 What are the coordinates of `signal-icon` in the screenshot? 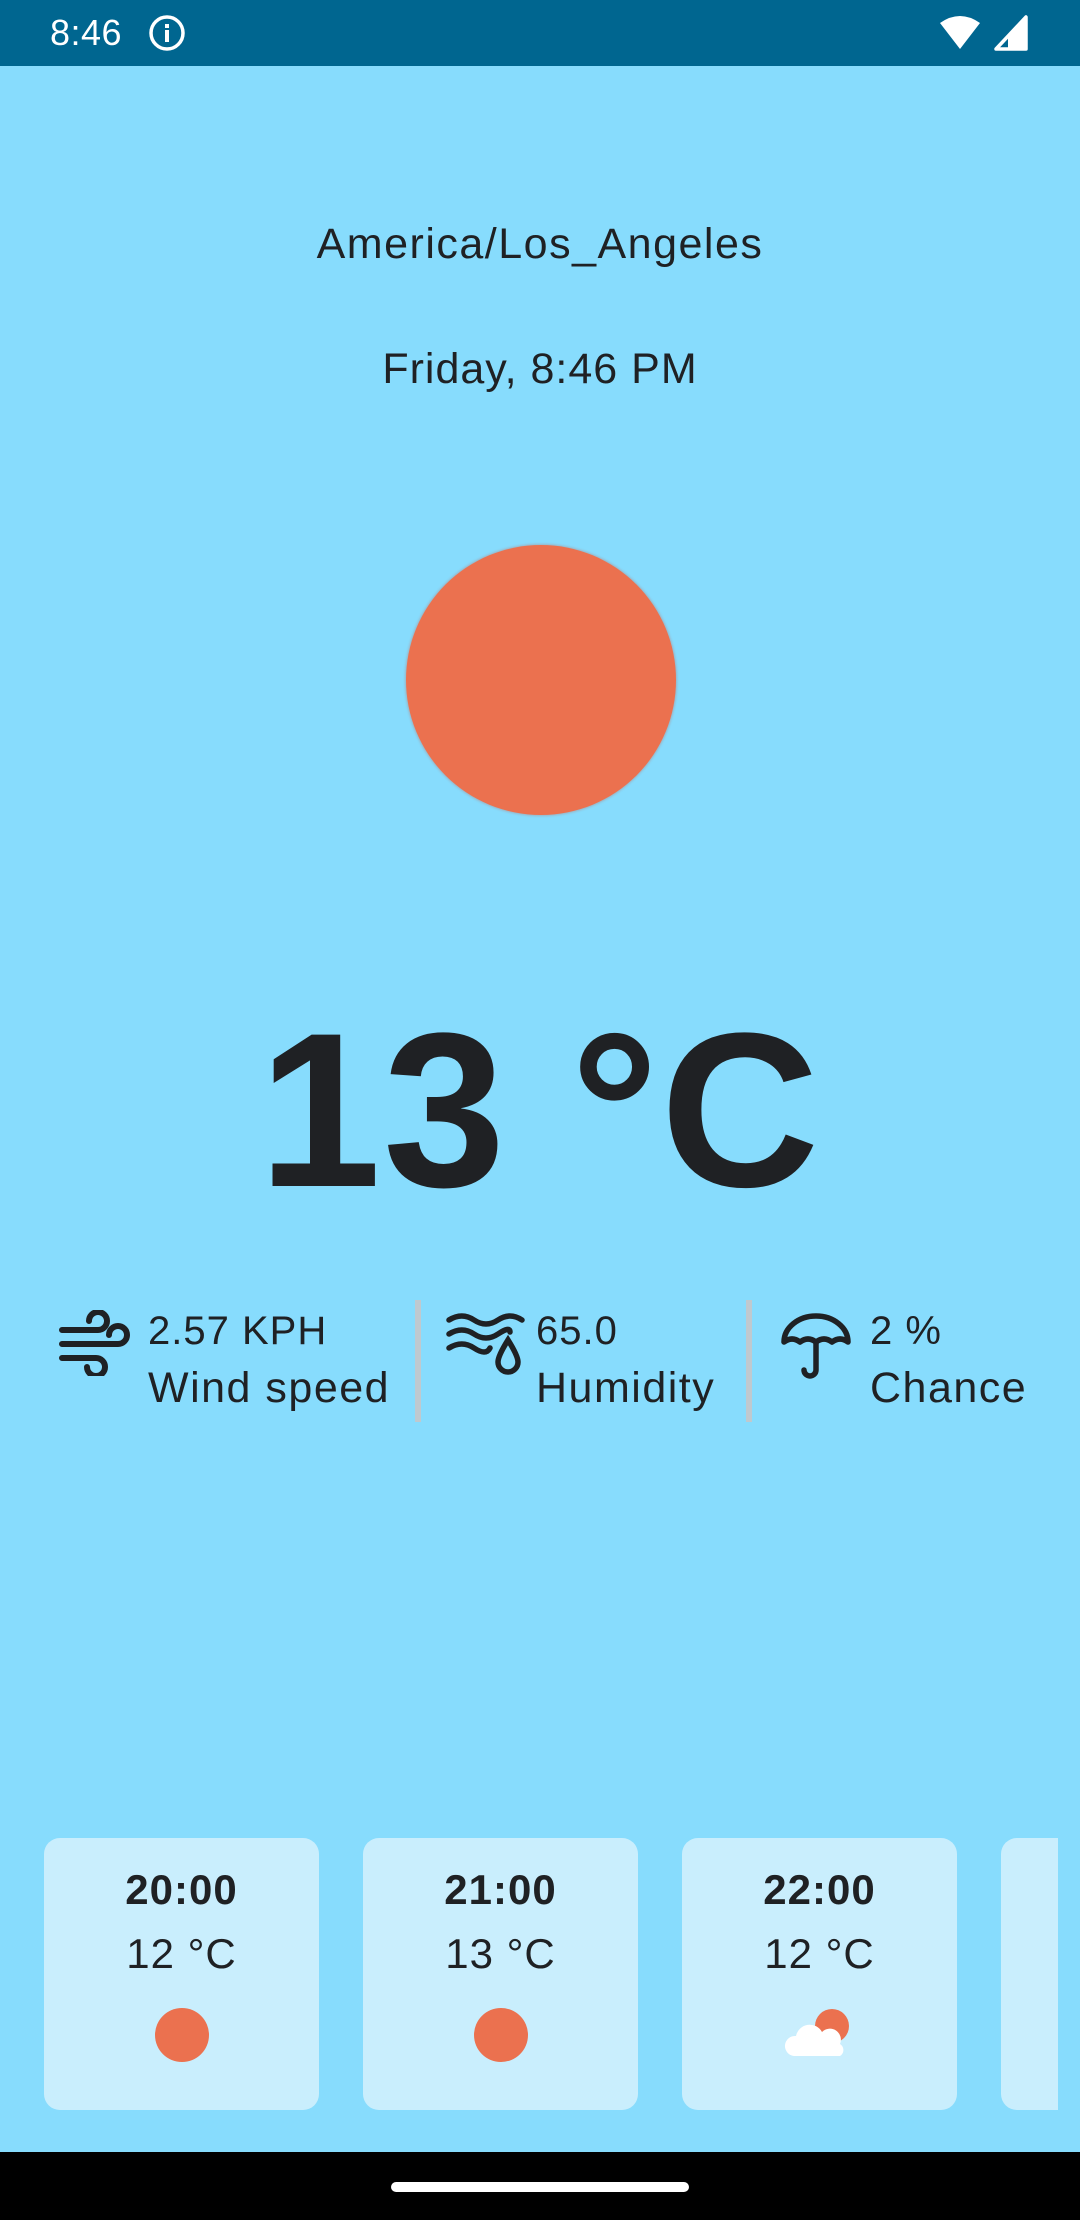 It's located at (1011, 33).